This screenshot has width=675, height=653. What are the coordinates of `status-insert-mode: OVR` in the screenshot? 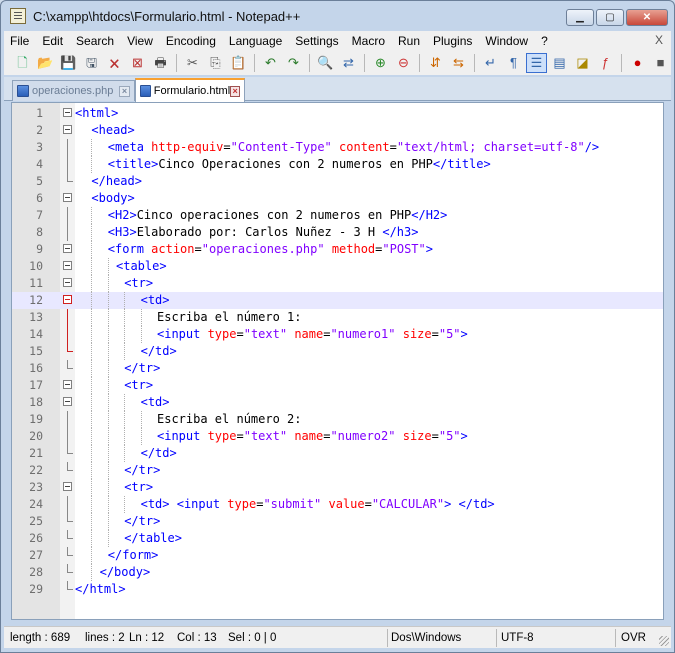 It's located at (633, 638).